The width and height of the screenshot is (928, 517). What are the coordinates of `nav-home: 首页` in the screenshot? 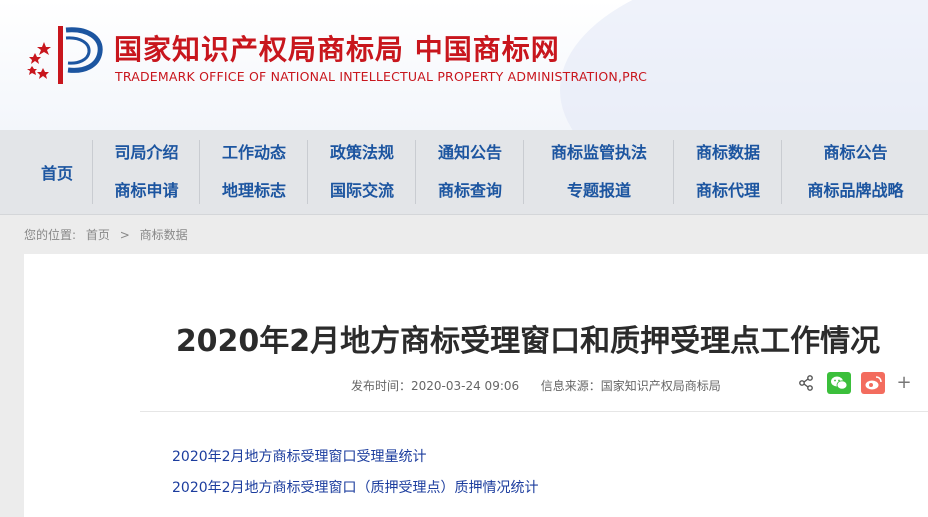 It's located at (57, 172).